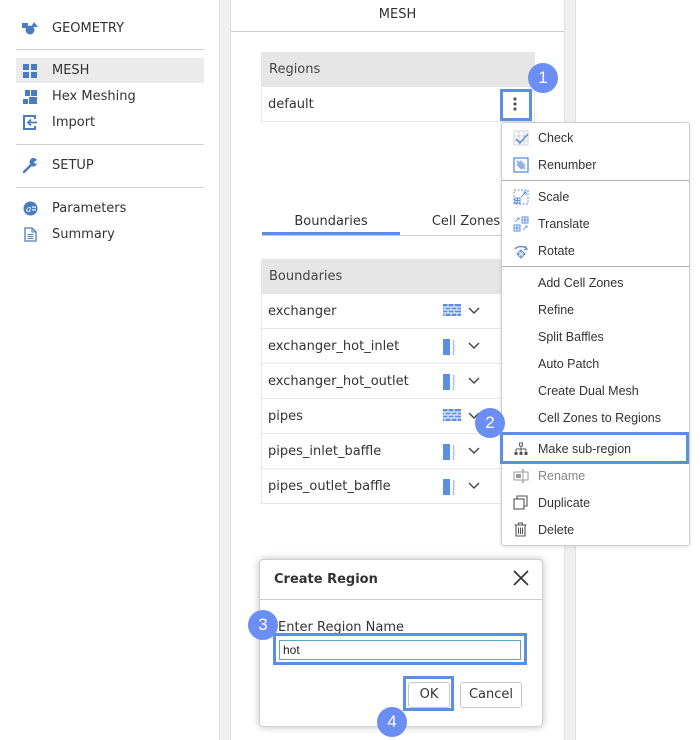 The width and height of the screenshot is (700, 740). Describe the element at coordinates (400, 649) in the screenshot. I see `step-3-highlight` at that location.